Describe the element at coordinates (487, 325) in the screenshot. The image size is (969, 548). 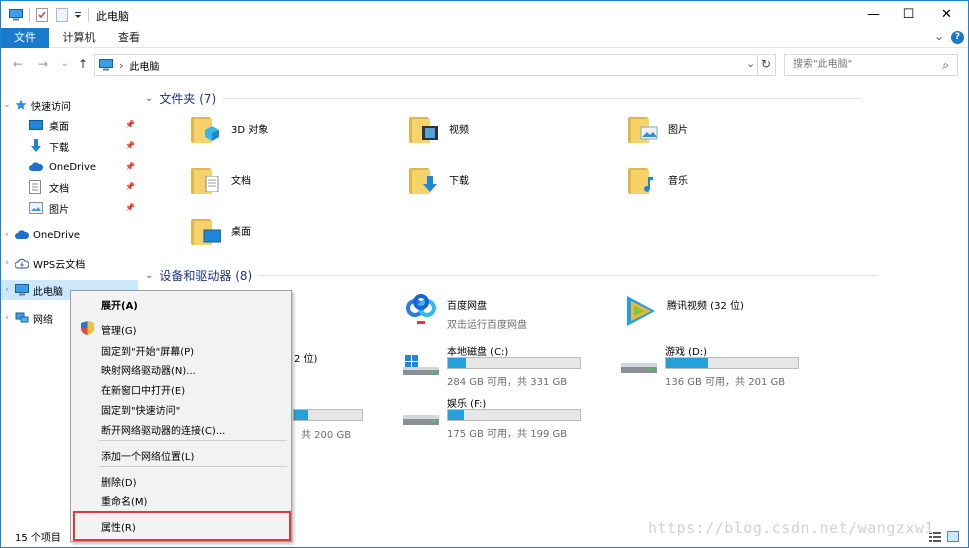
I see `device-subtitle: 双击运行百度网盘` at that location.